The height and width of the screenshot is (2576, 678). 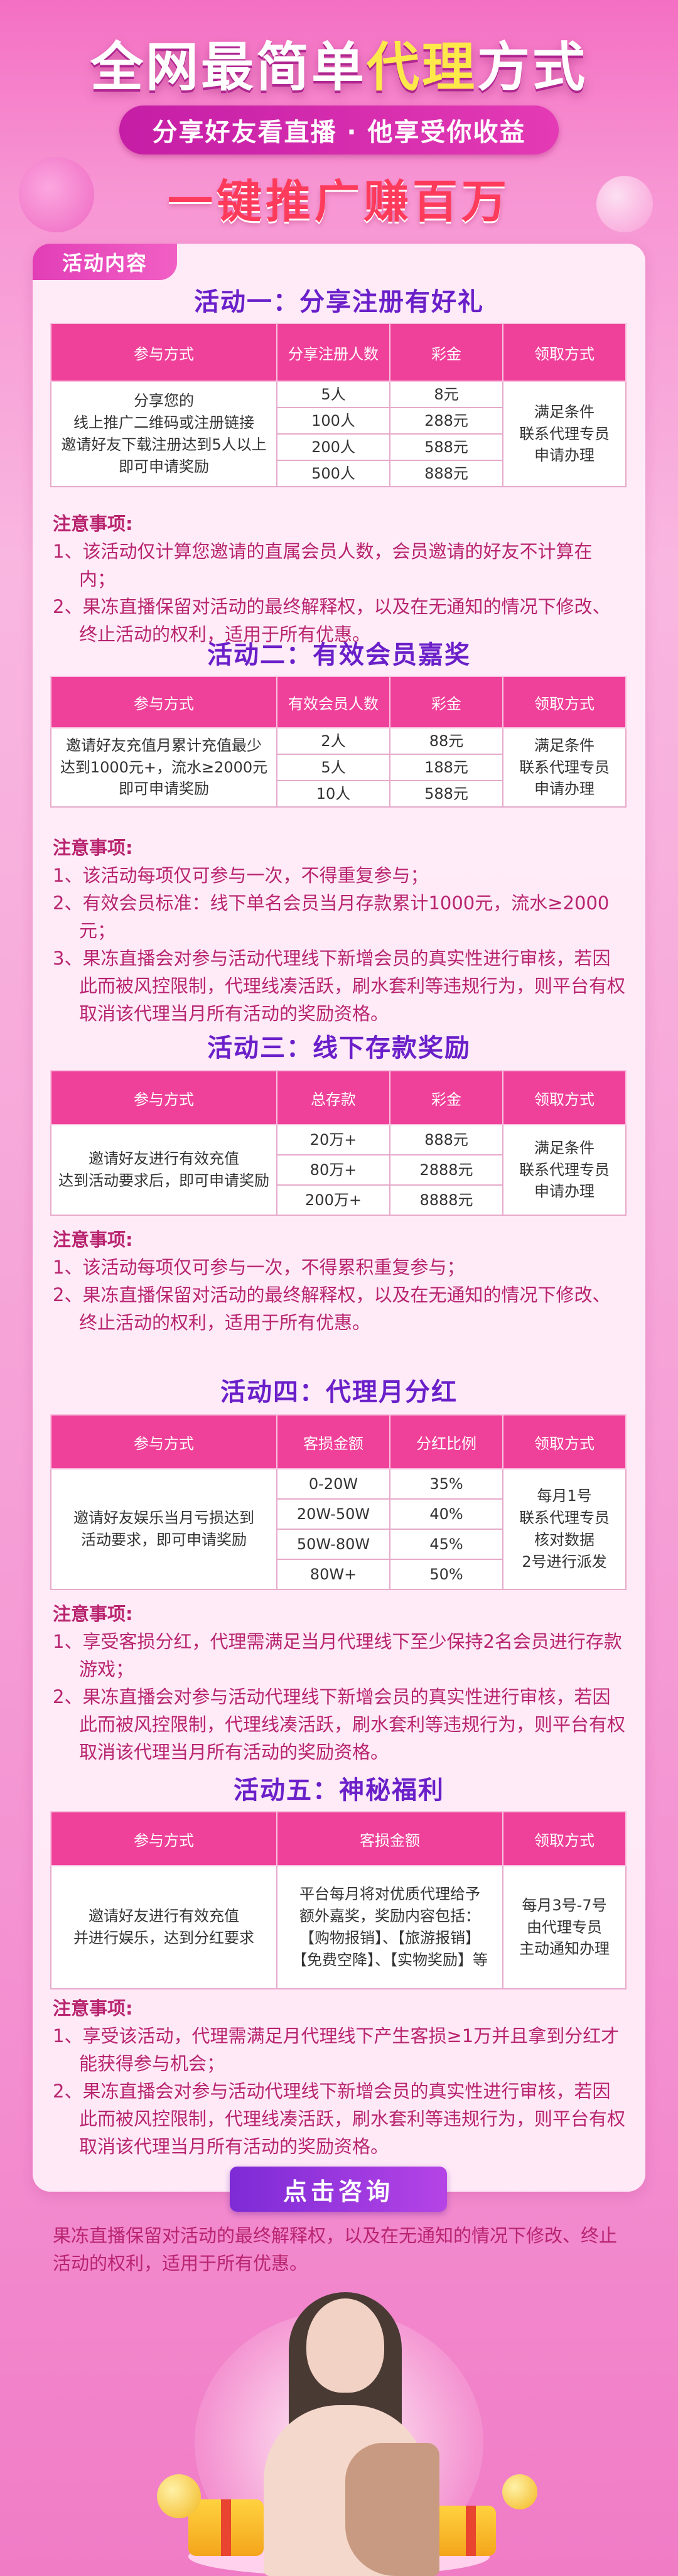 What do you see at coordinates (564, 1529) in the screenshot?
I see `claim-method: 每月1号 联系代理专员 核对数据 2号进行派发` at bounding box center [564, 1529].